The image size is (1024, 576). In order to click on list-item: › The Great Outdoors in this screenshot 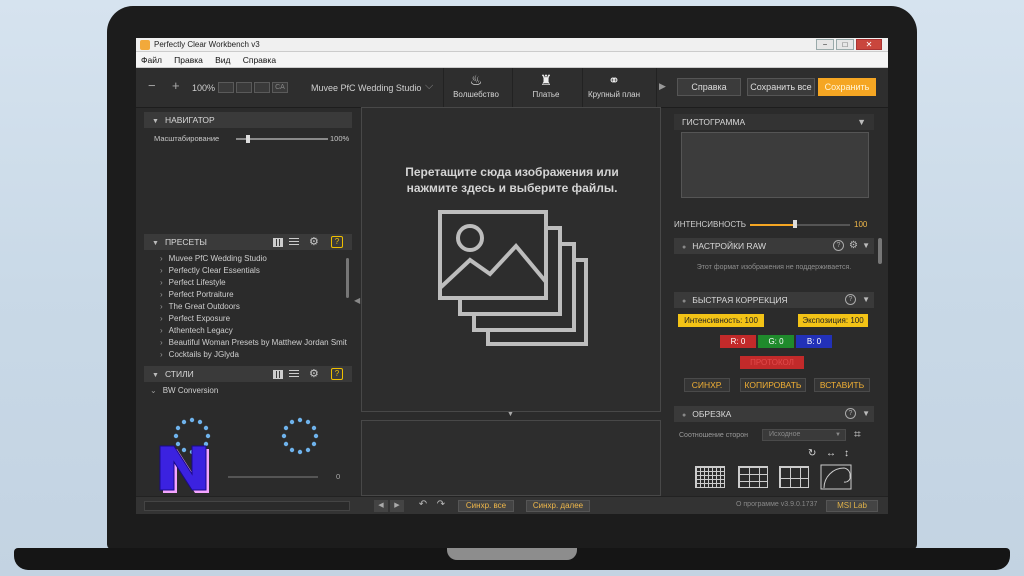, I will do `click(200, 306)`.